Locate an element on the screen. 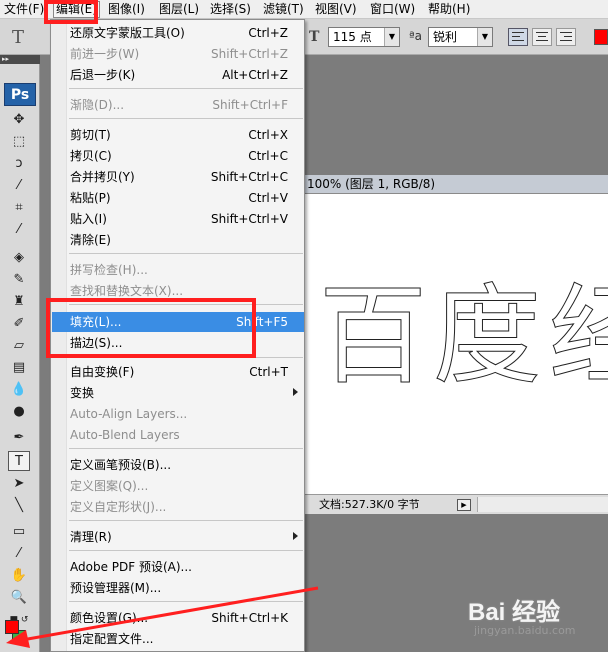 This screenshot has height=652, width=608. menu-item-step-backward: 后退一步(K) Alt+Ctrl+Z is located at coordinates (178, 75).